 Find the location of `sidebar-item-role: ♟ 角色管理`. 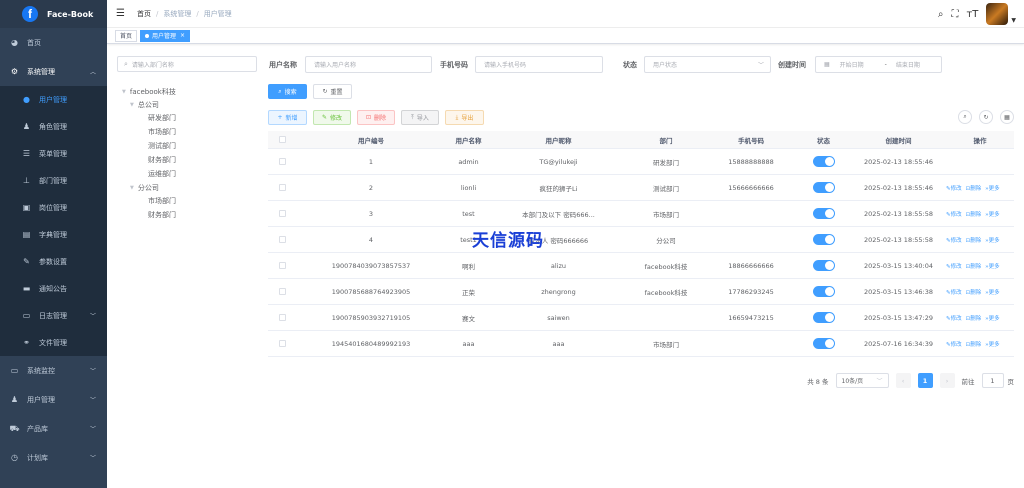

sidebar-item-role: ♟ 角色管理 is located at coordinates (53, 126).